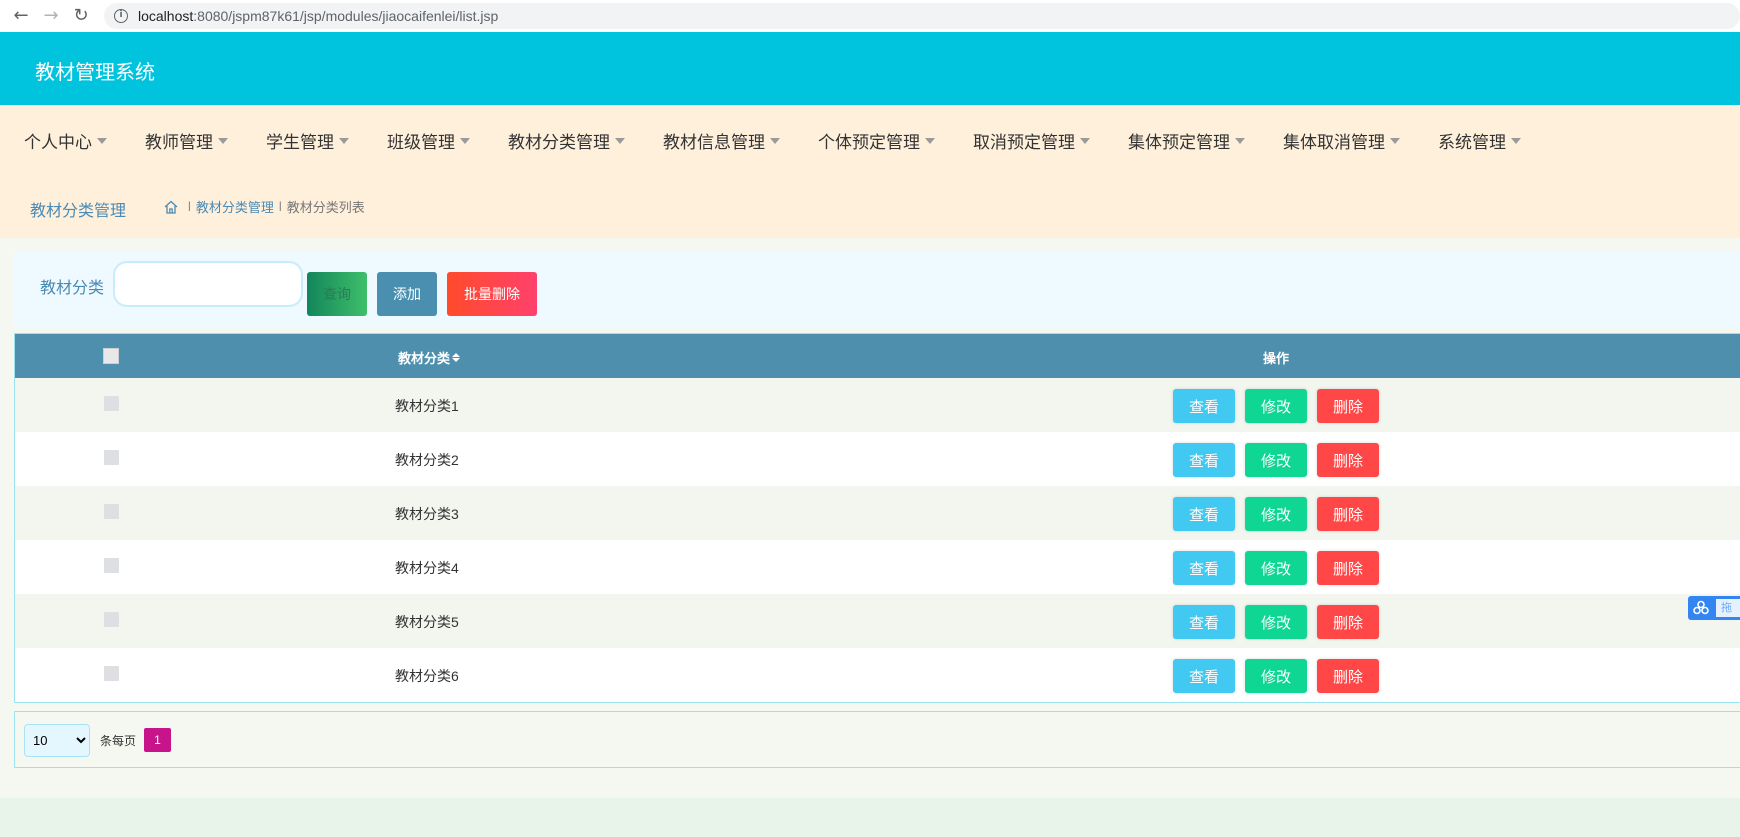 The height and width of the screenshot is (837, 1740). Describe the element at coordinates (427, 460) in the screenshot. I see `row-category-name: 教材分类2` at that location.